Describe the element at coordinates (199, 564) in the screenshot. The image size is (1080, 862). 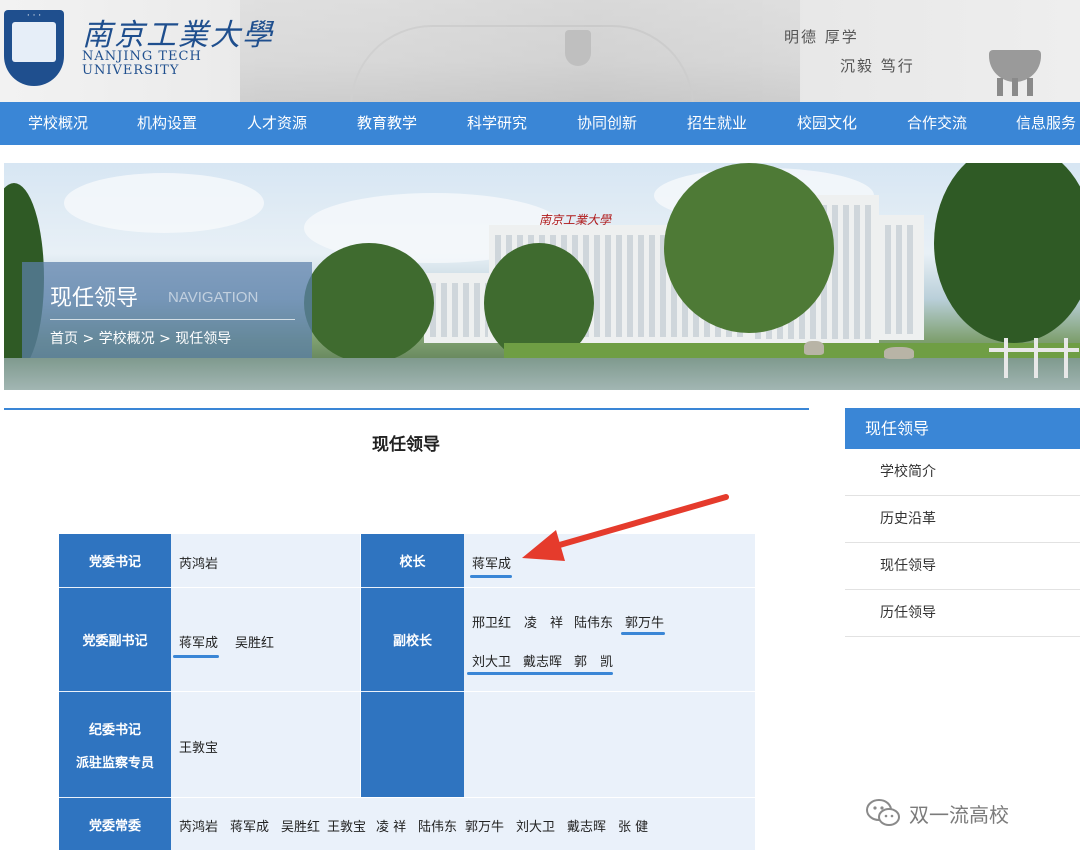
I see `value-party-secretary: 芮鸿岩` at that location.